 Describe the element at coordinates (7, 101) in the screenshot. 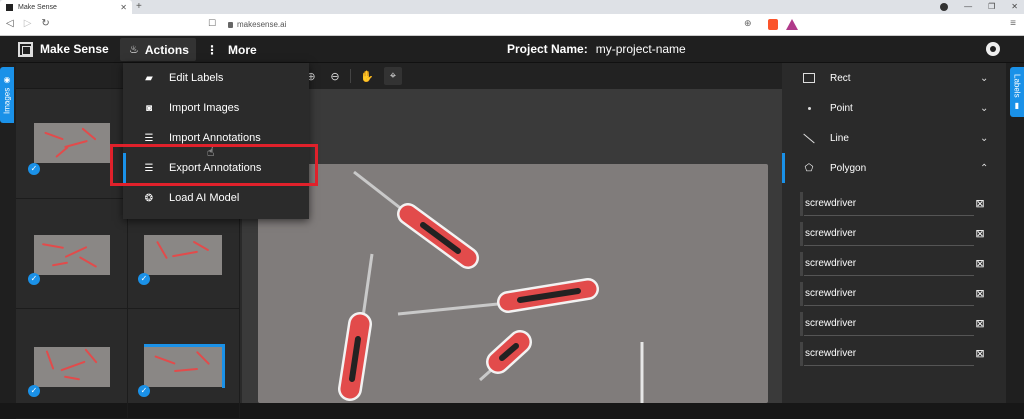

I see `images-tab-label: Images` at that location.